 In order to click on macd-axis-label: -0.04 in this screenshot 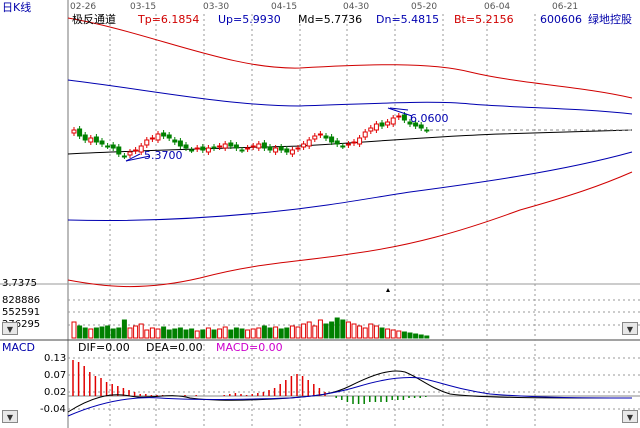, I will do `click(53, 409)`.